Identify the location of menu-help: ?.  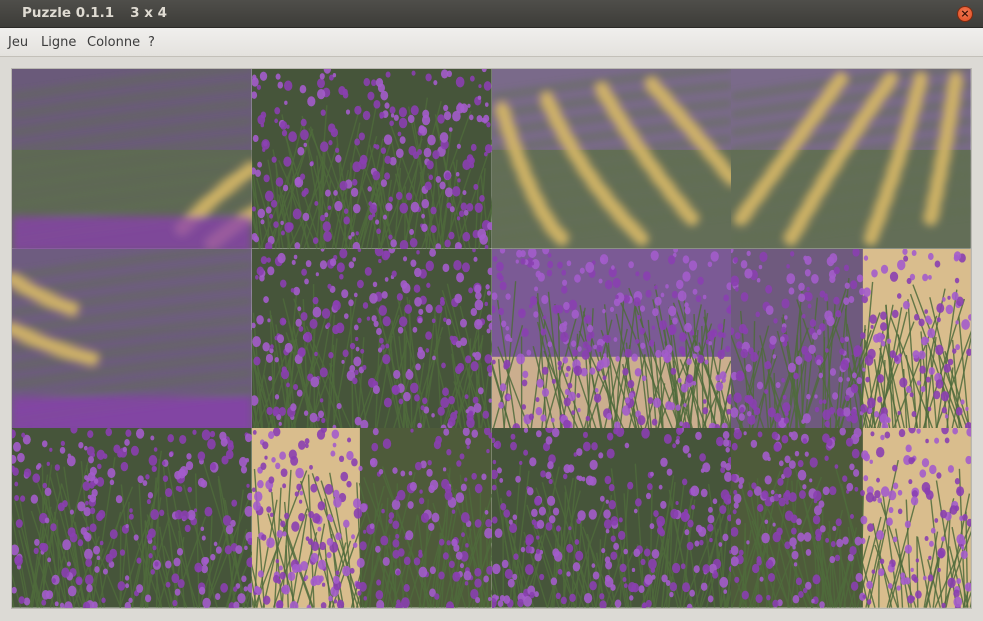
(151, 42).